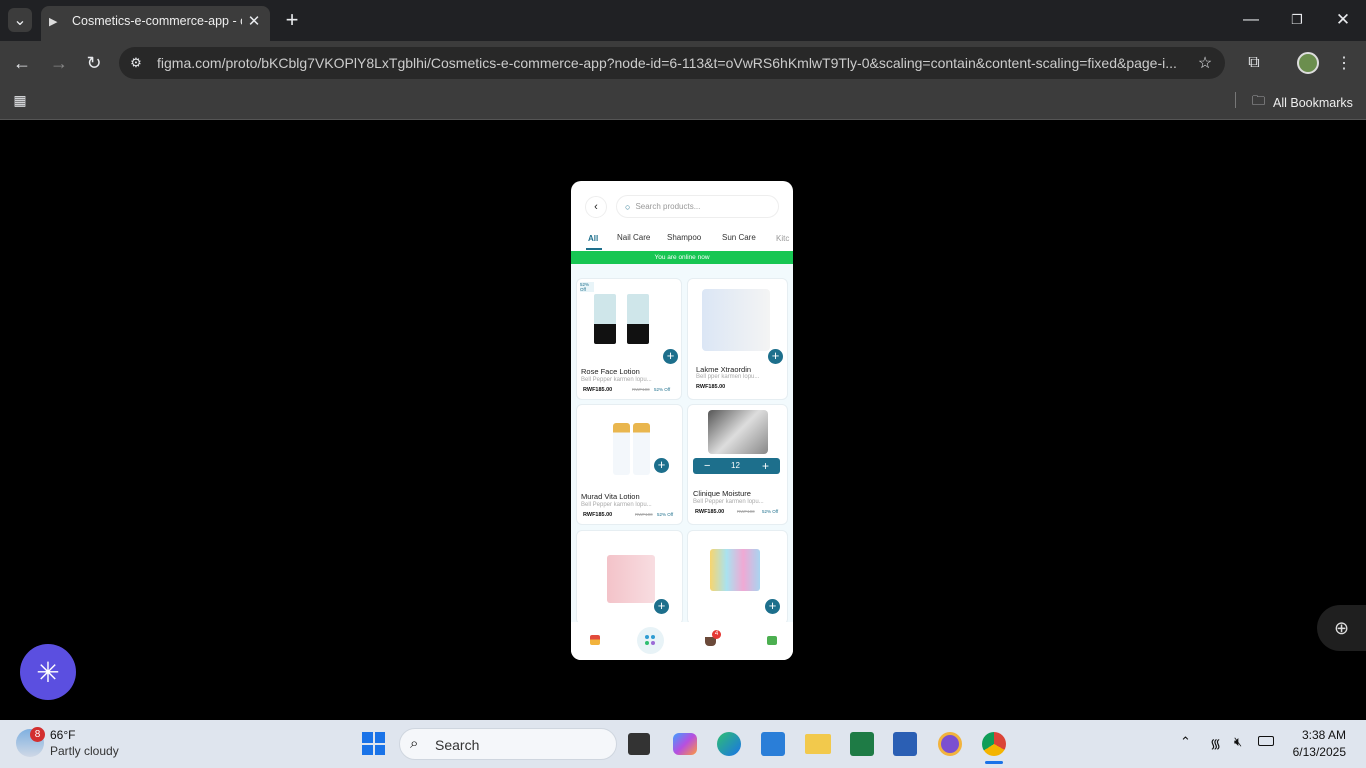  I want to click on restore-icon: ❐, so click(1297, 20).